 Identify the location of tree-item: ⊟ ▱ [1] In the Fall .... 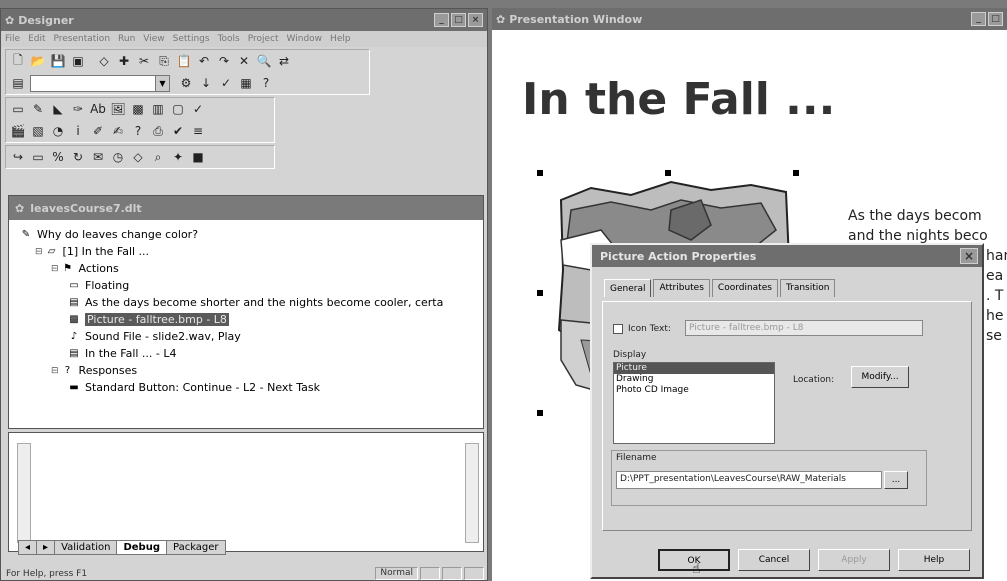
(251, 251).